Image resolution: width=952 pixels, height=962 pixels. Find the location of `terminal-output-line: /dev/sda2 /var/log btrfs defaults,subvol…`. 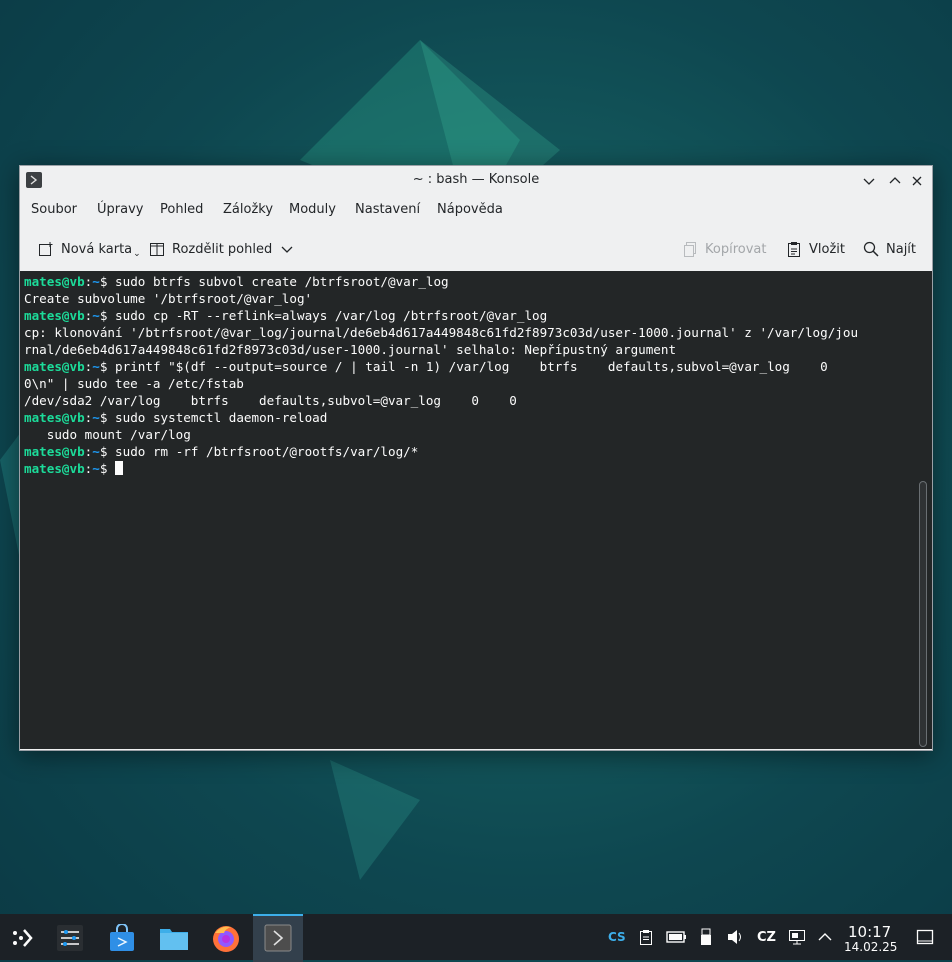

terminal-output-line: /dev/sda2 /var/log btrfs defaults,subvol… is located at coordinates (270, 400).